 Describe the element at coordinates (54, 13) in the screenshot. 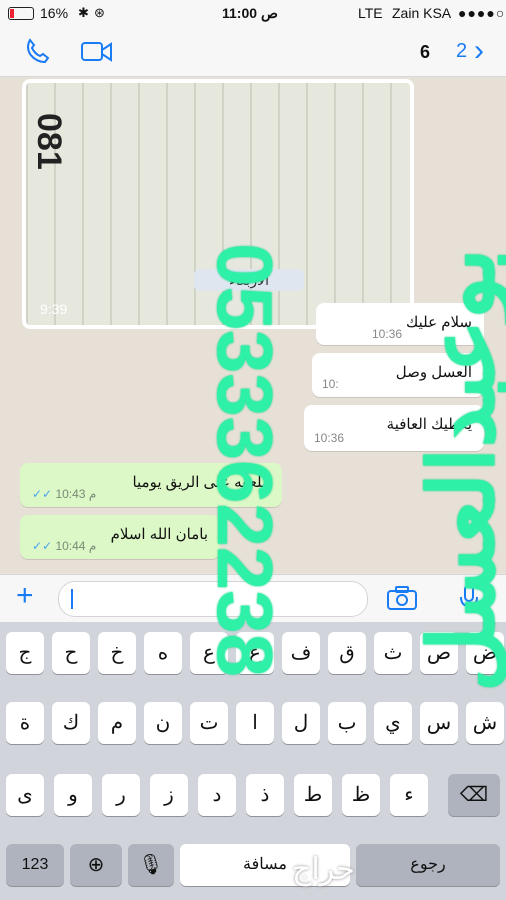

I see `battery-percent: 16%` at that location.